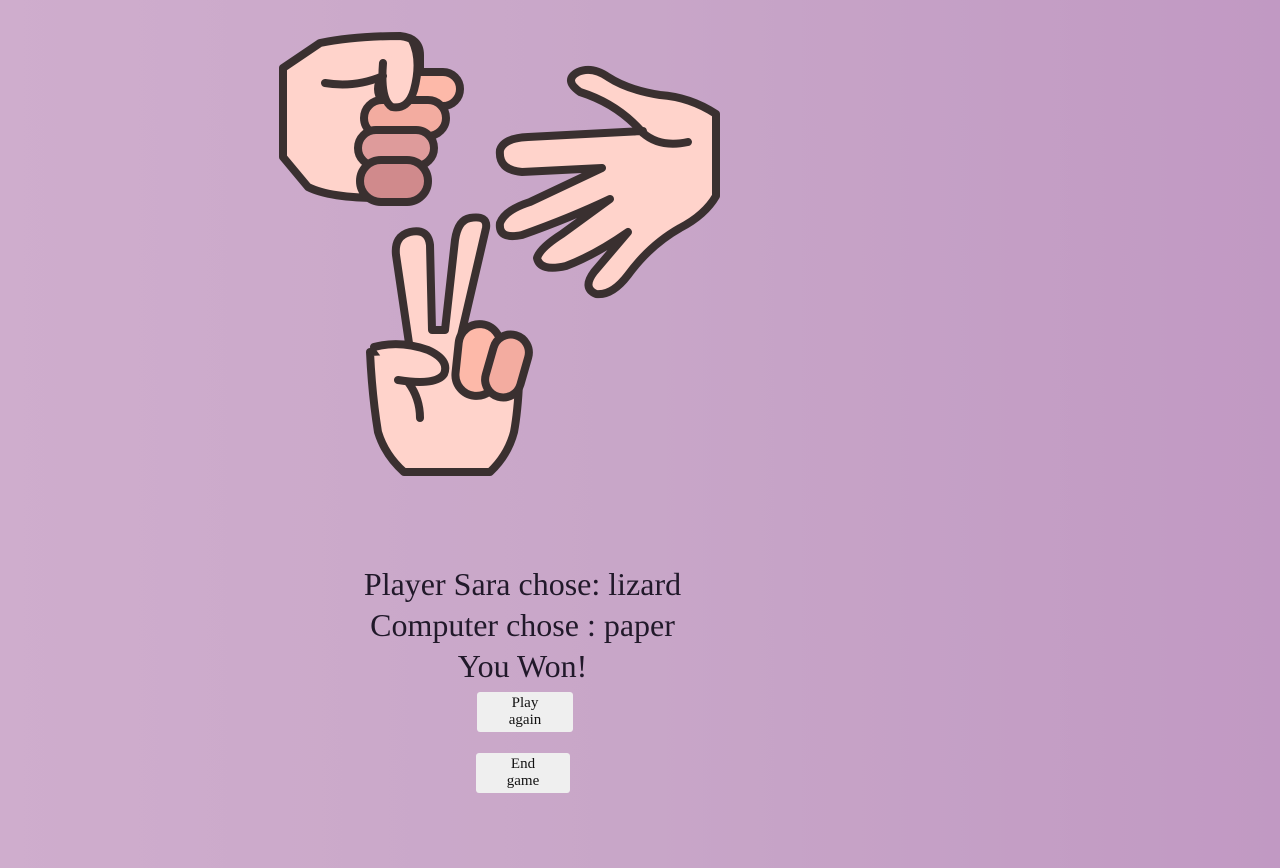 This screenshot has height=868, width=1280. Describe the element at coordinates (522, 666) in the screenshot. I see `outcome-text: You Won!` at that location.